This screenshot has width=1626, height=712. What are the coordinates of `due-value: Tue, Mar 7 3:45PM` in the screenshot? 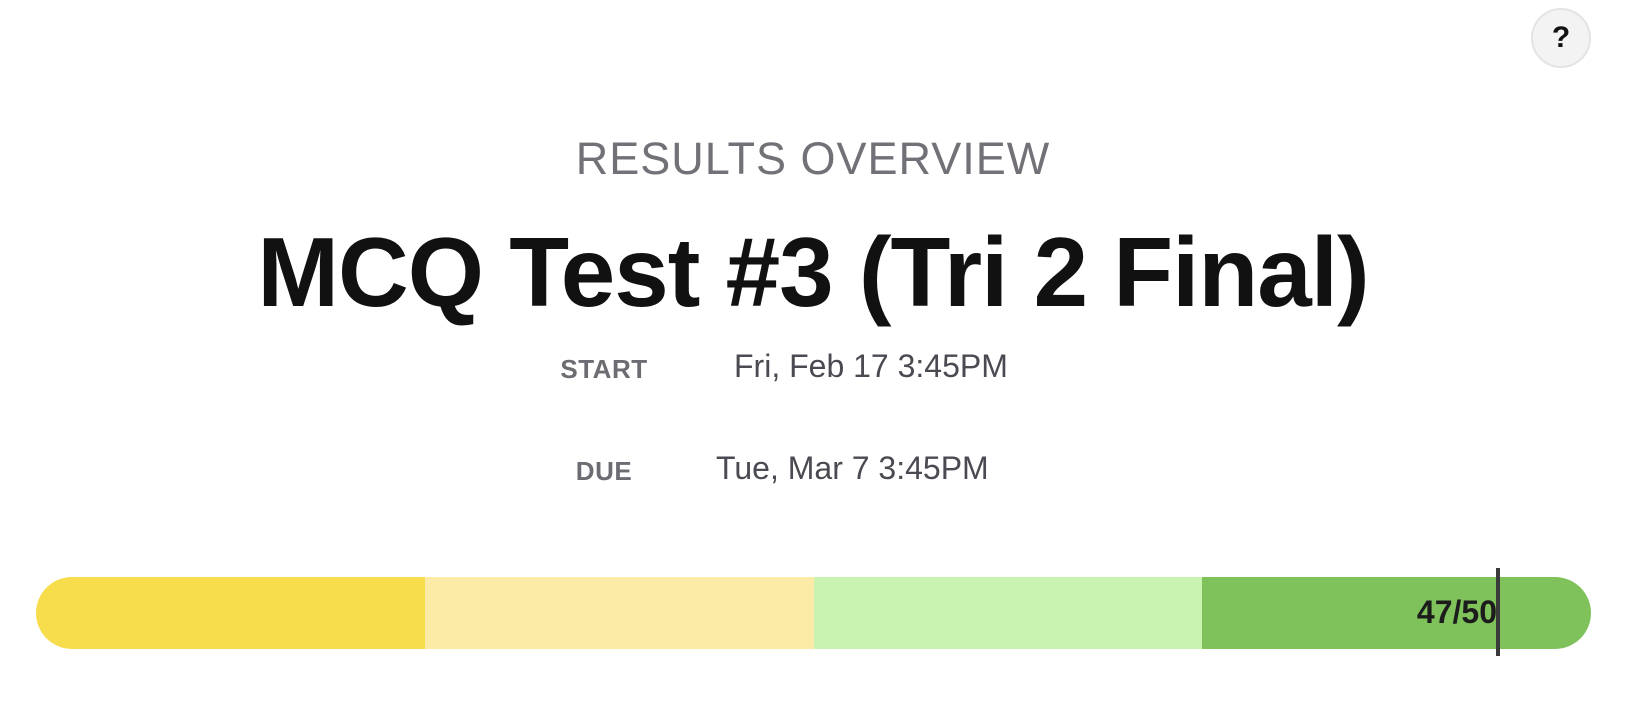 It's located at (852, 468).